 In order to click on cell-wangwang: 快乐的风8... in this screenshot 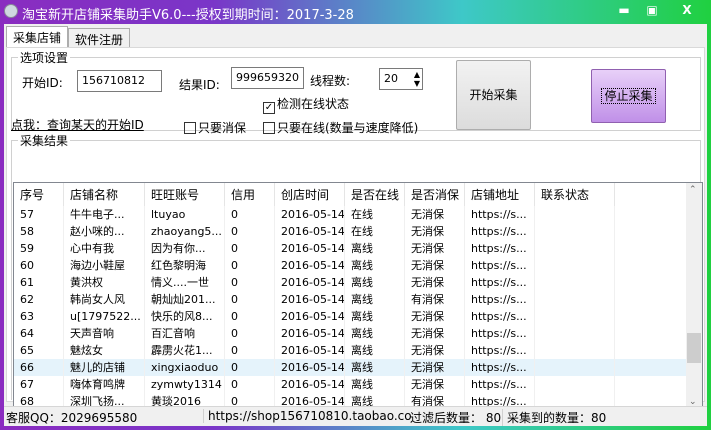, I will do `click(185, 316)`.